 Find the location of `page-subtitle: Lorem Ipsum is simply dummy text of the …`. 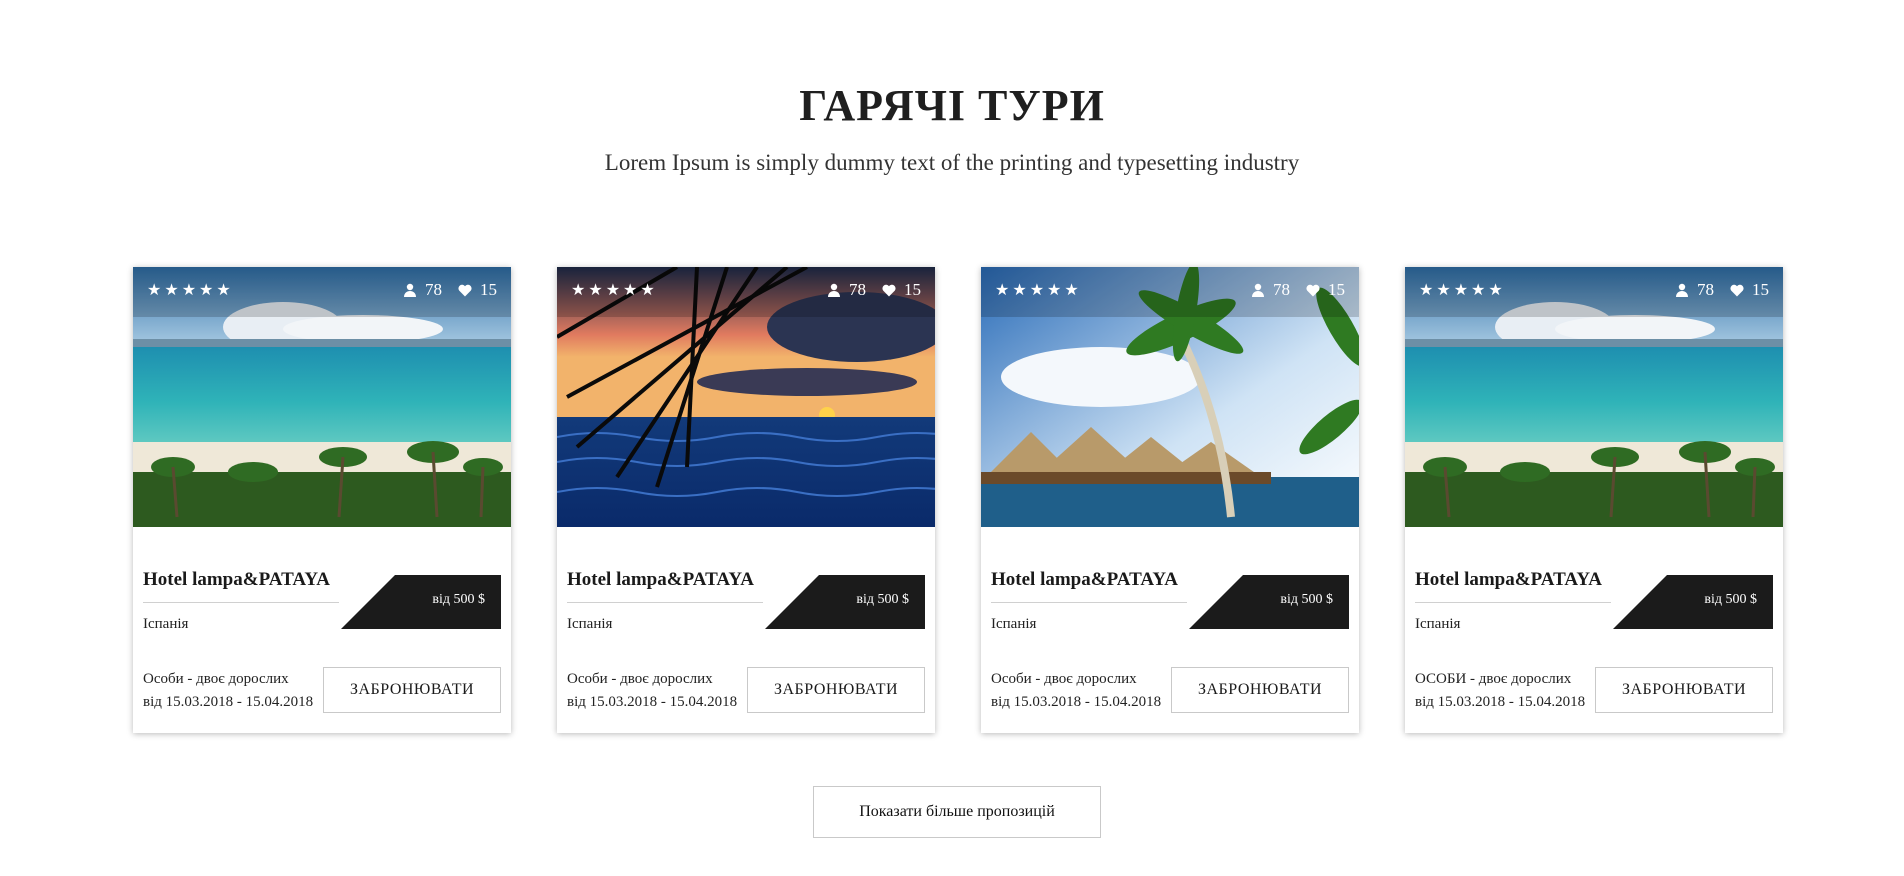

page-subtitle: Lorem Ipsum is simply dummy text of the … is located at coordinates (952, 162).